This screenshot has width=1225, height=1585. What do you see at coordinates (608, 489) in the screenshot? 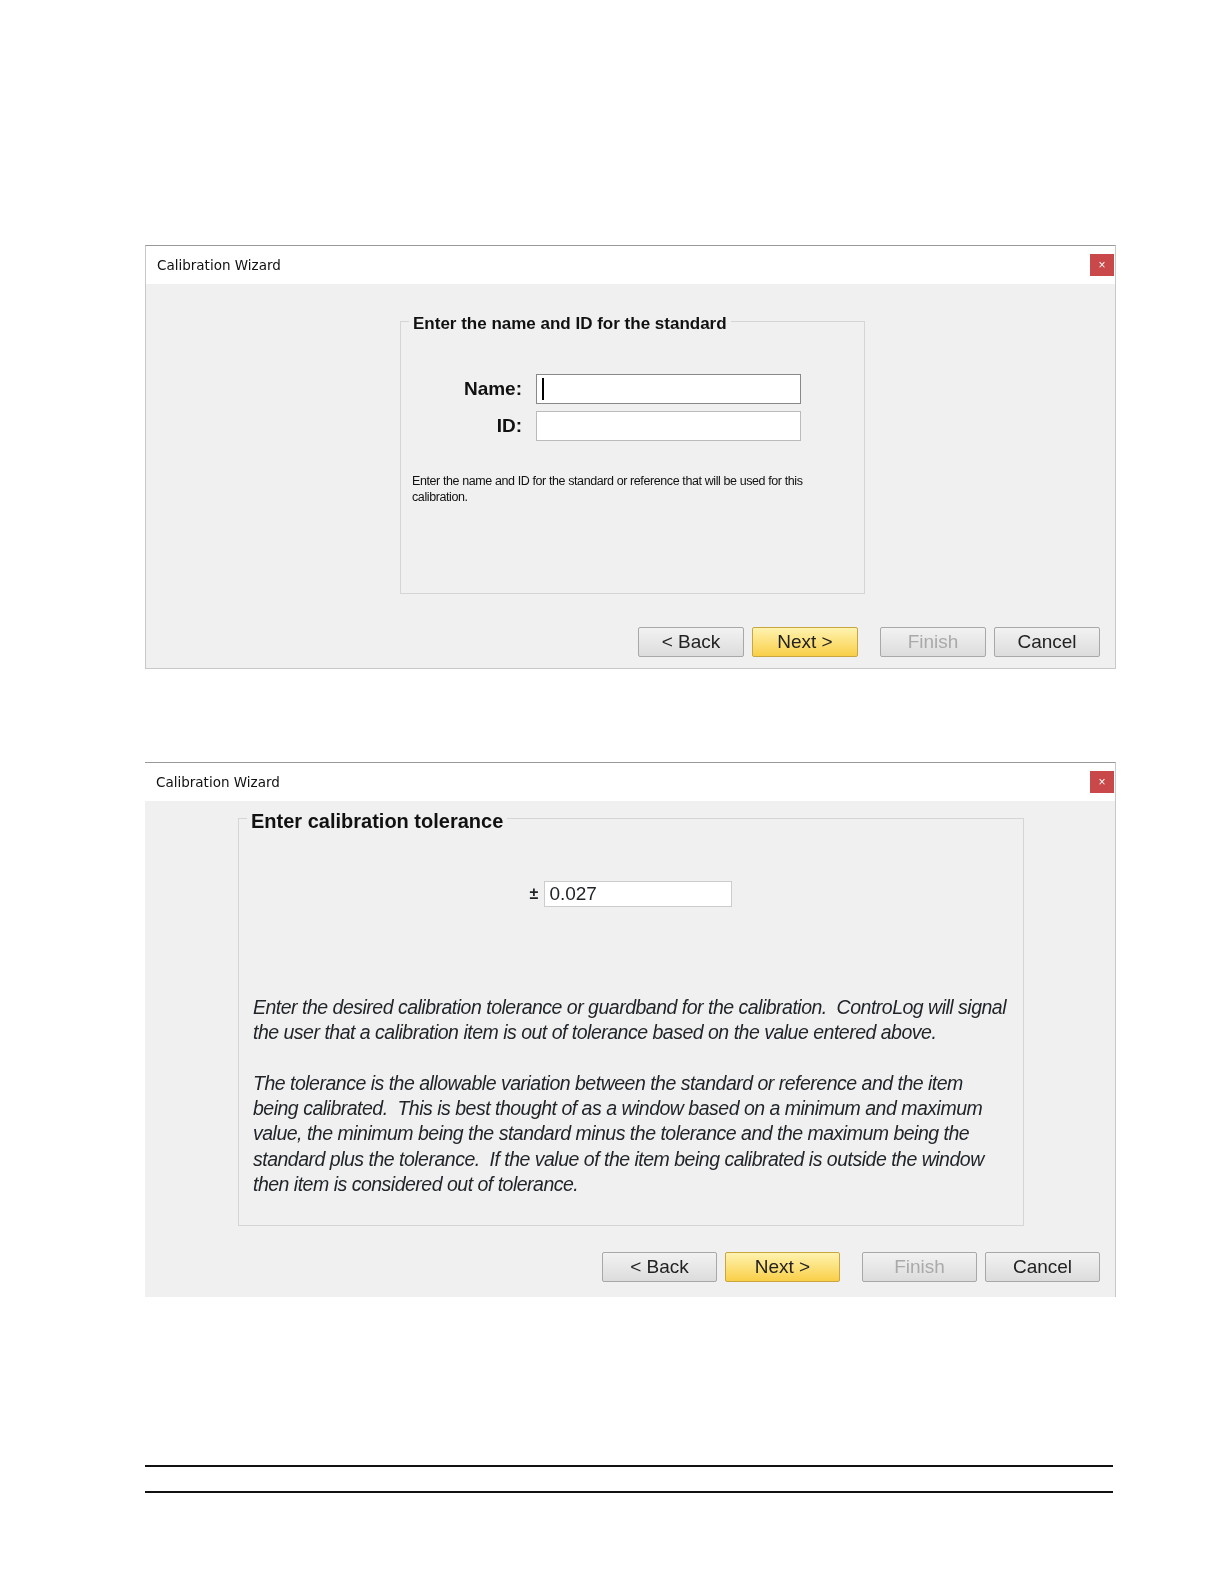
I see `help-text: Enter the name and ID for the standard or reference that will be used for this calibration.` at bounding box center [608, 489].